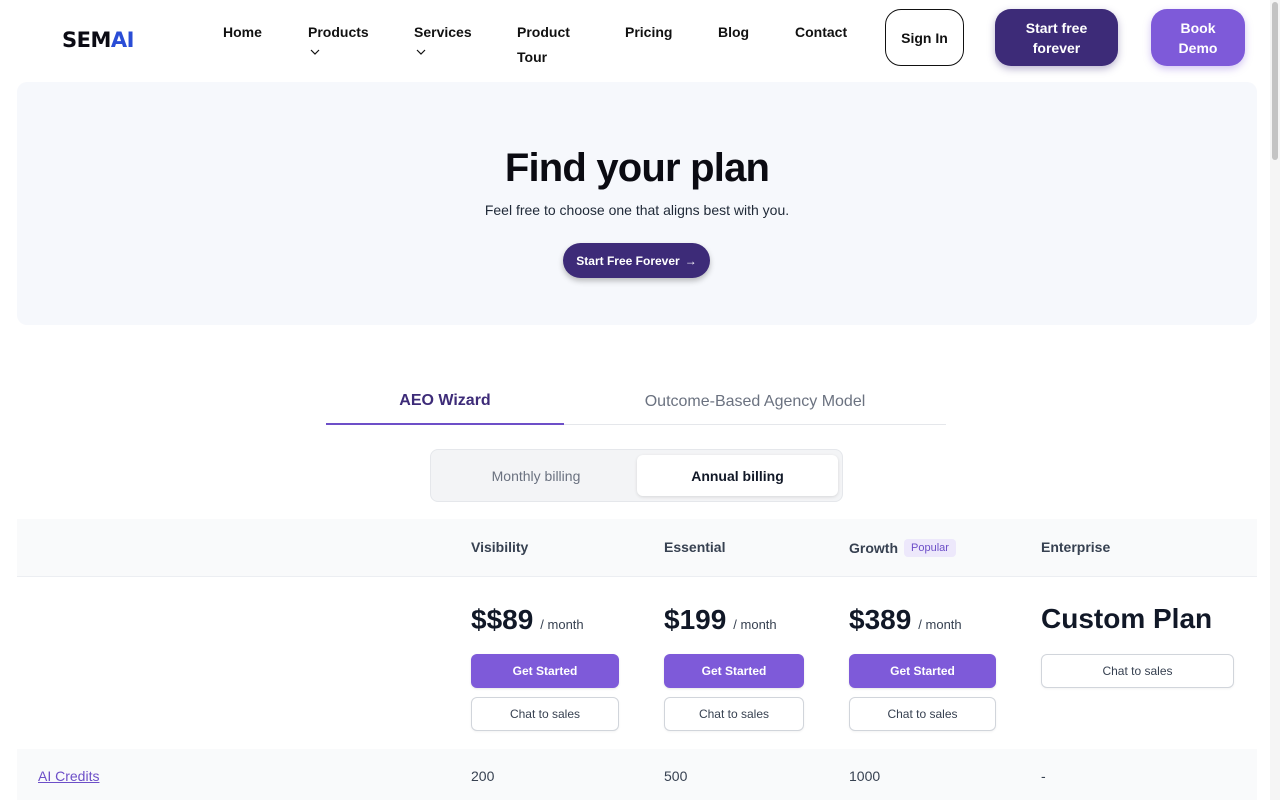 The image size is (1280, 800). I want to click on feature-value-visibility: 200, so click(483, 776).